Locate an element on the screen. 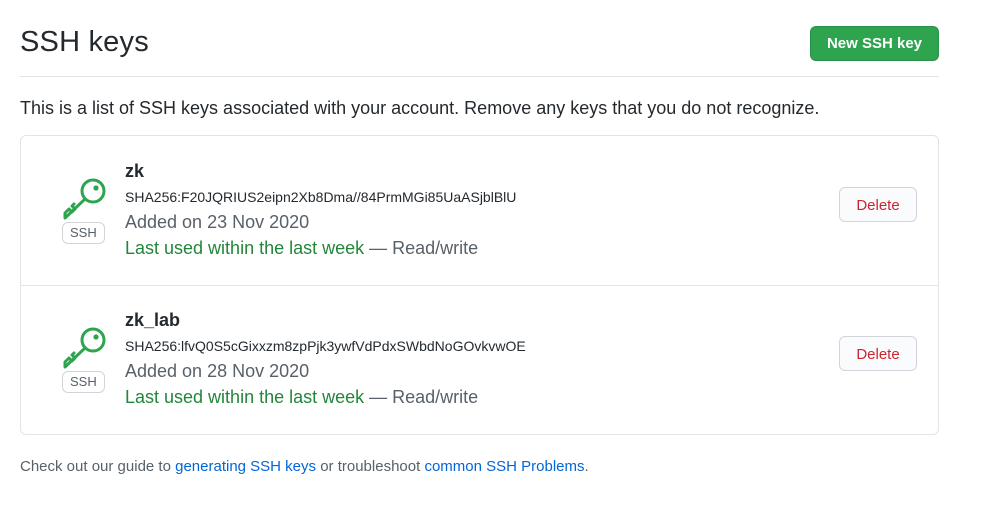 The height and width of the screenshot is (519, 1008). key-title: zk_lab is located at coordinates (153, 320).